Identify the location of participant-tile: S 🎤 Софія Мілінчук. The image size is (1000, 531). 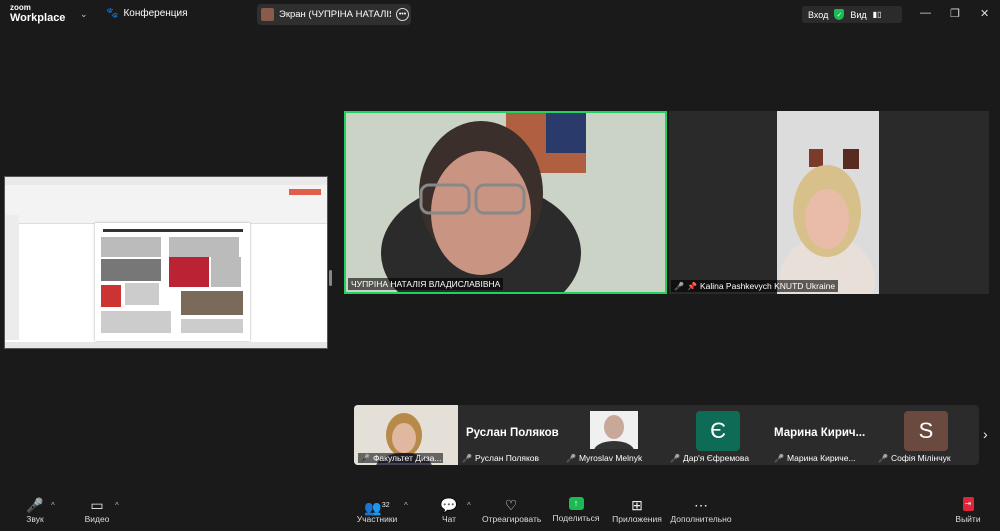
(926, 435).